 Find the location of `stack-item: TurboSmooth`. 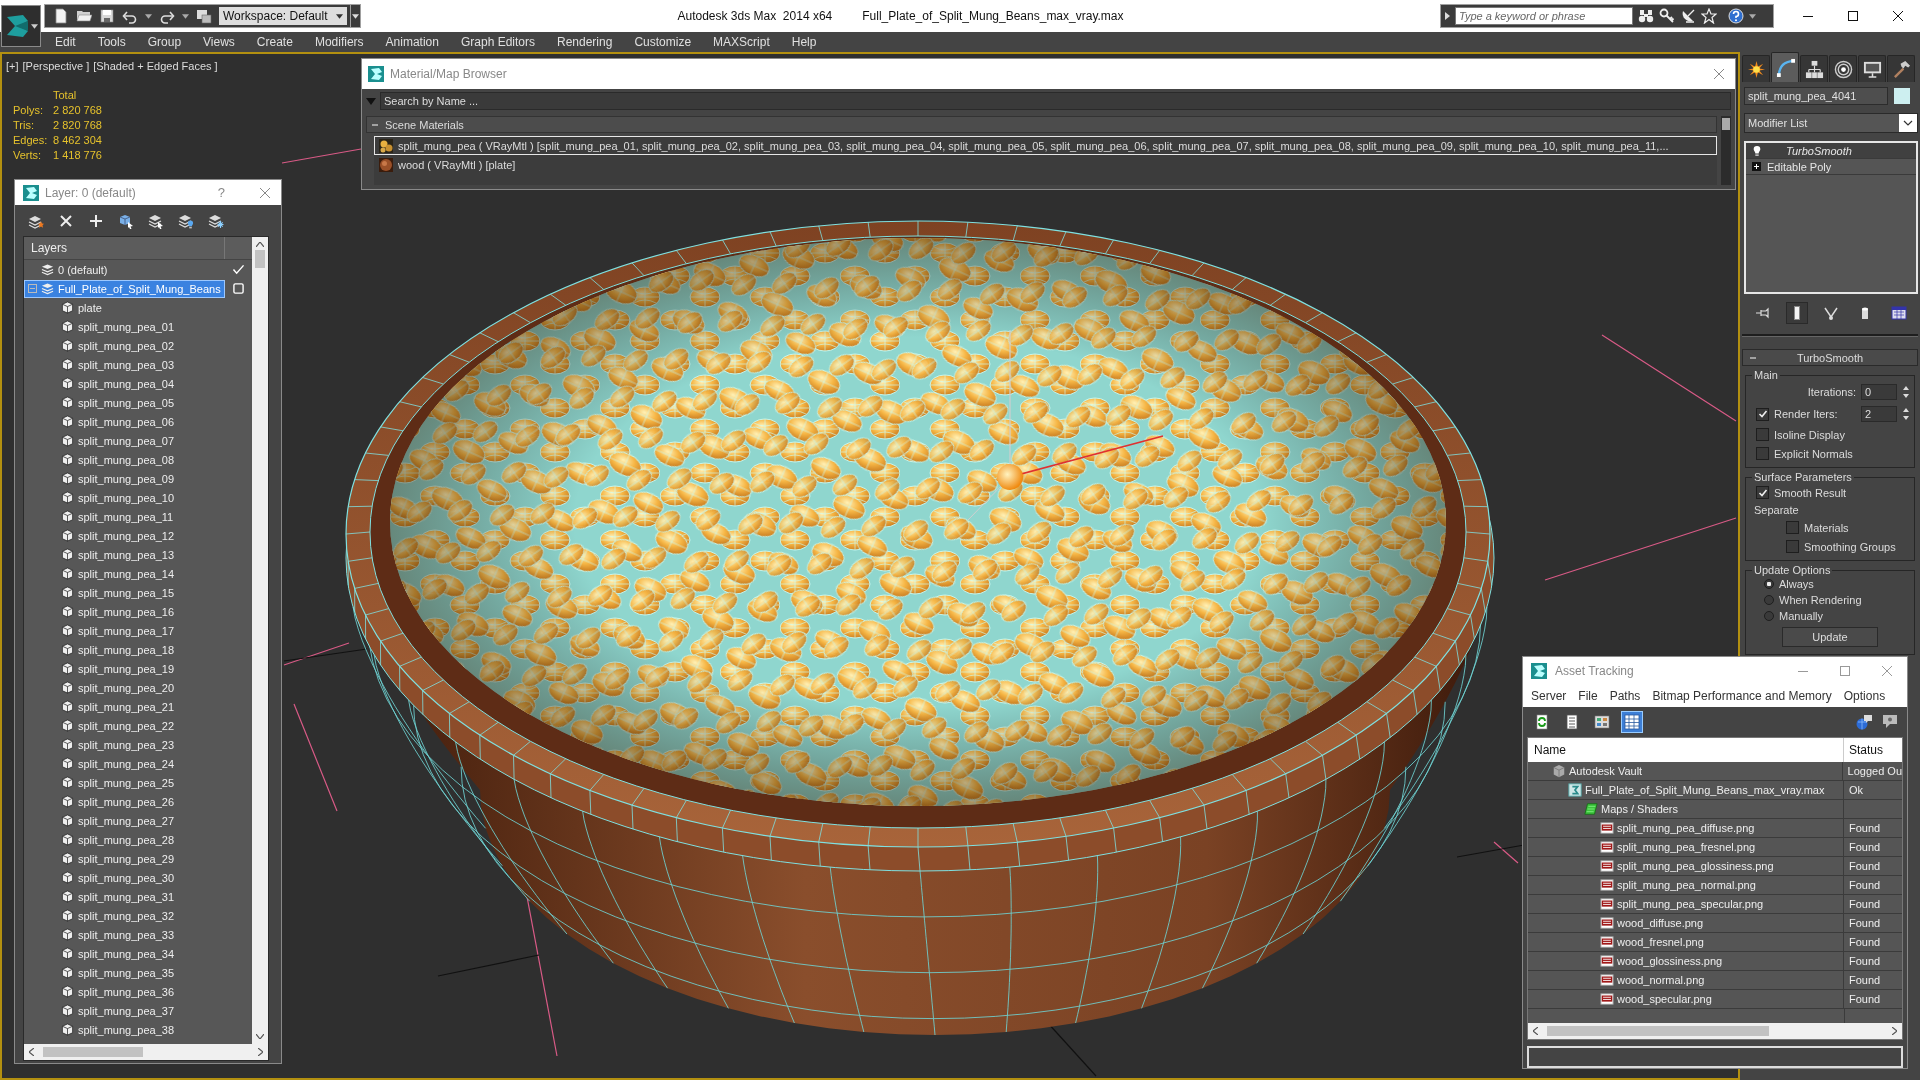

stack-item: TurboSmooth is located at coordinates (1831, 151).